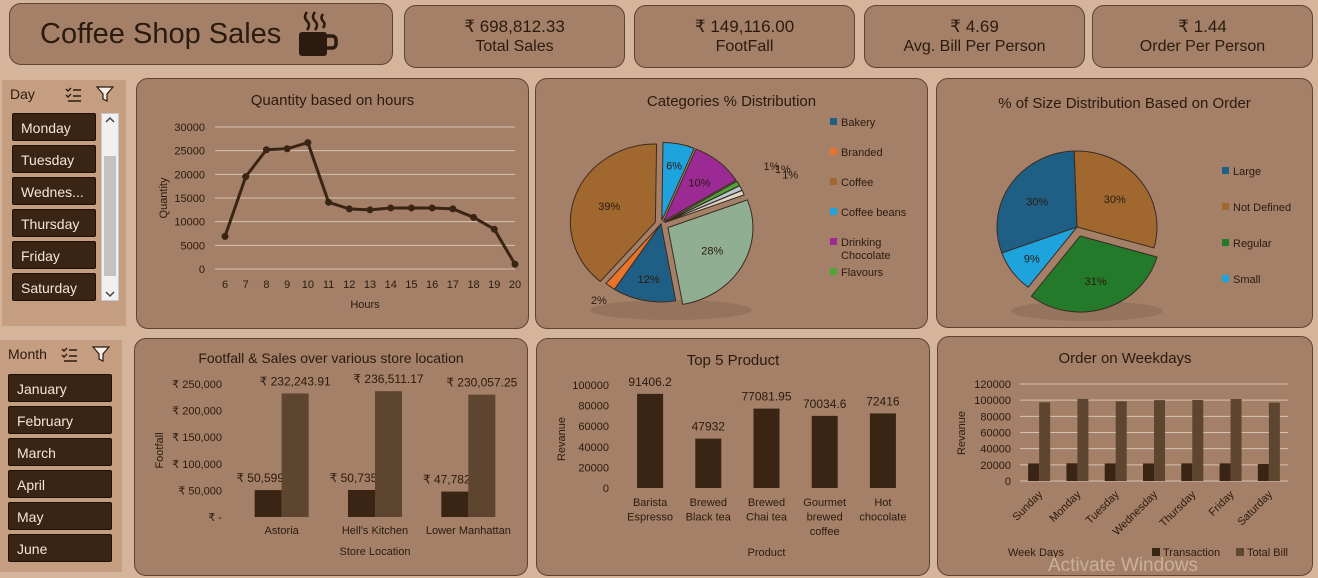 The width and height of the screenshot is (1318, 578). Describe the element at coordinates (54, 287) in the screenshot. I see `day-slicer-item-saturday: Saturday` at that location.